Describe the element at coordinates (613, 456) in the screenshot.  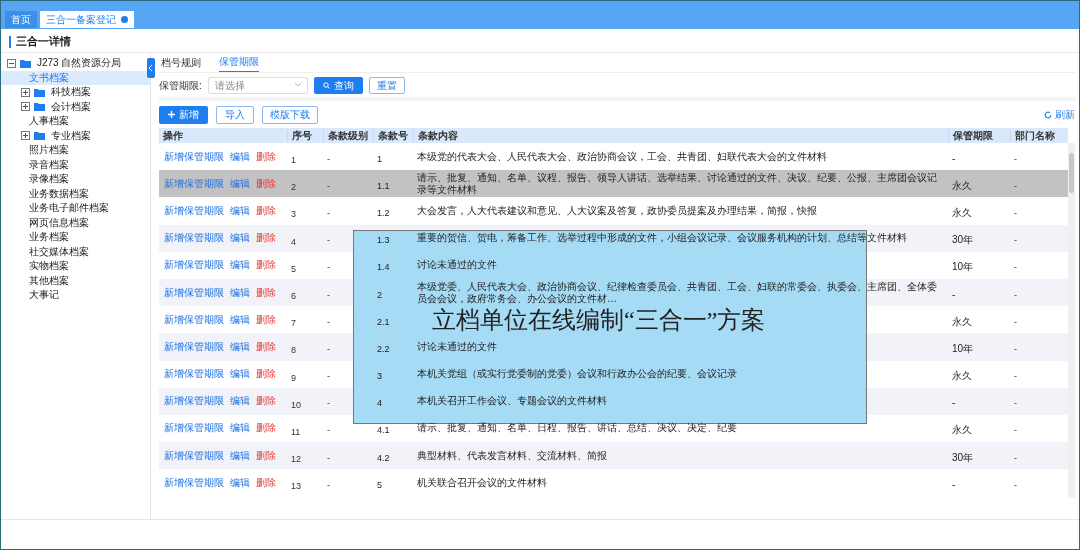
I see `table-row: 新增保管期限 编辑 删除 12 - 4.2 典型材料、代表发言材料、交流材料、简报 30年 -` at that location.